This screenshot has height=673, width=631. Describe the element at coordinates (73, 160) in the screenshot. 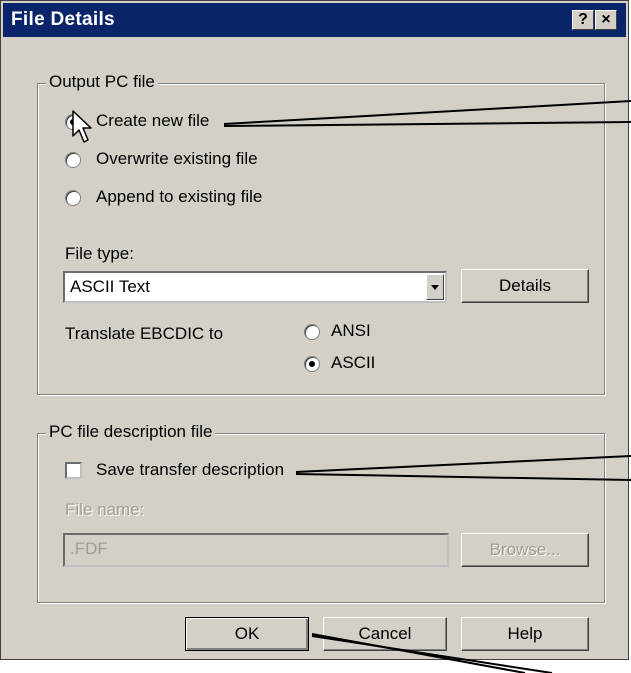

I see `radio-overwrite-existing-file` at that location.